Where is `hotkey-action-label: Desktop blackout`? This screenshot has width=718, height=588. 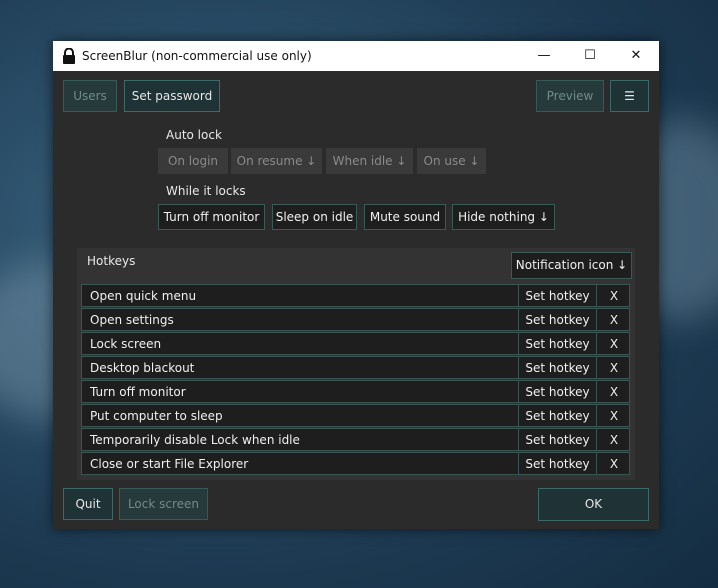 hotkey-action-label: Desktop blackout is located at coordinates (142, 368).